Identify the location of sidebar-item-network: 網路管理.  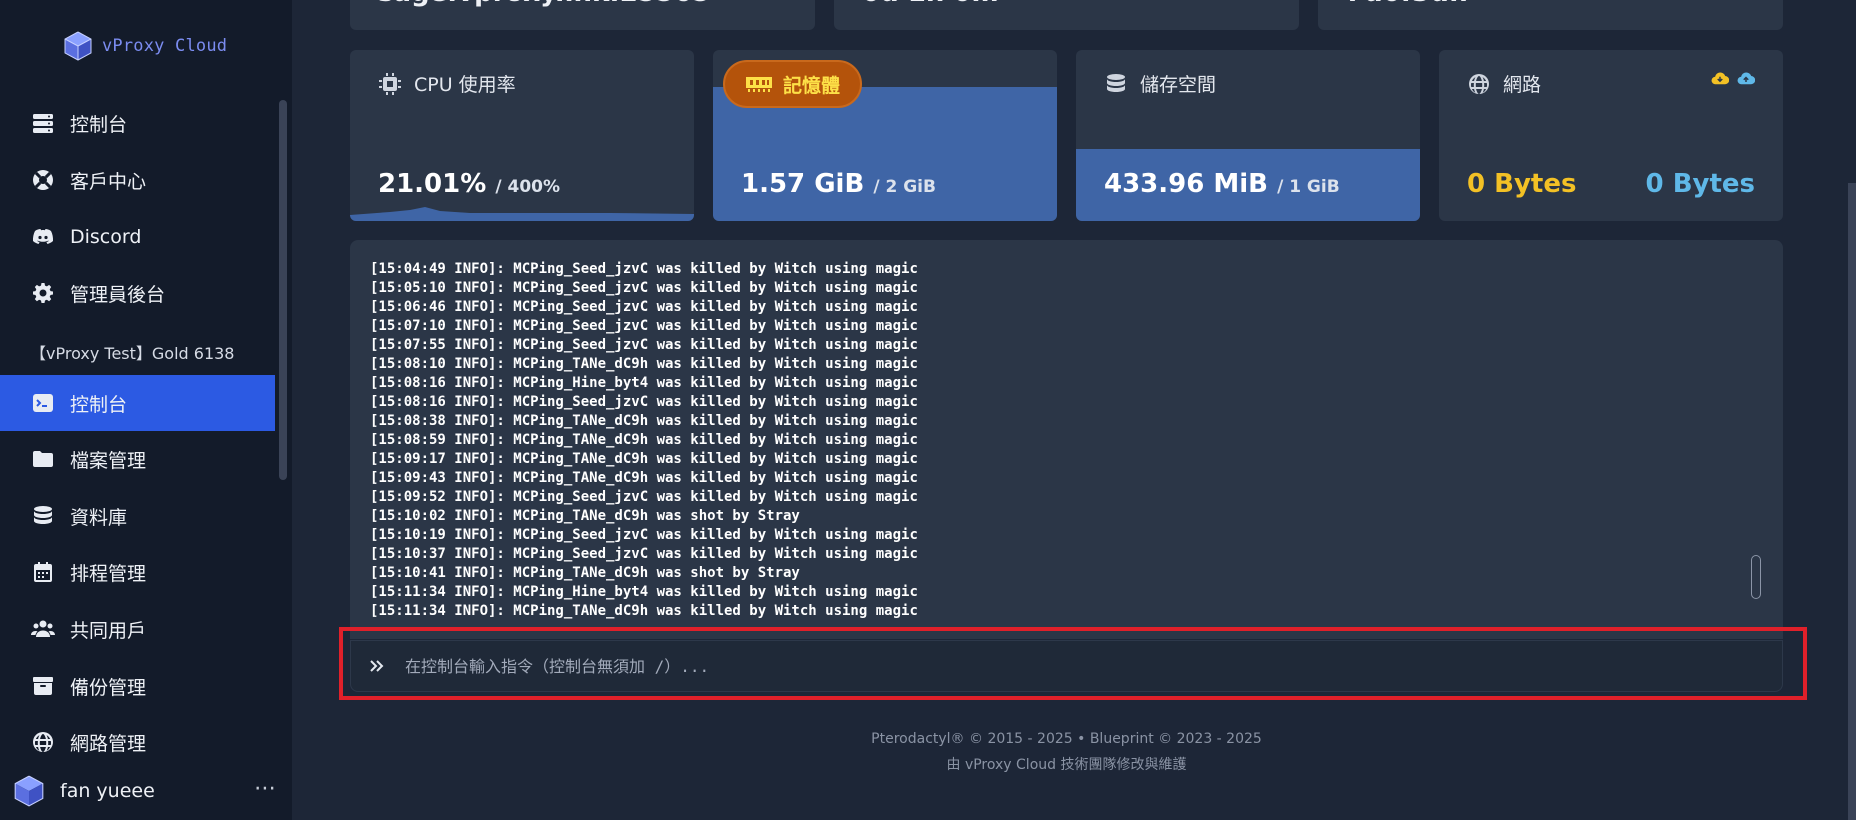
(137, 742).